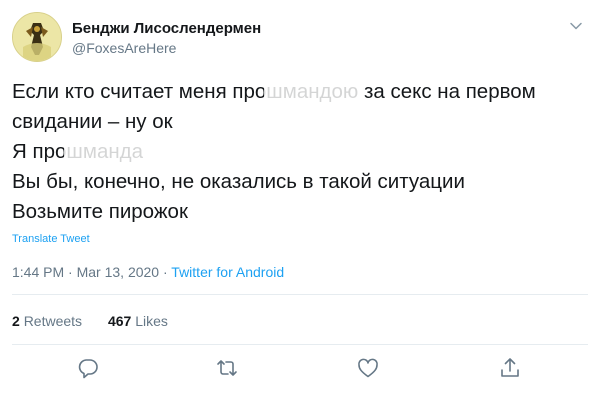 The width and height of the screenshot is (600, 406). What do you see at coordinates (51, 239) in the screenshot?
I see `translate-tweet-link: Translate Tweet` at bounding box center [51, 239].